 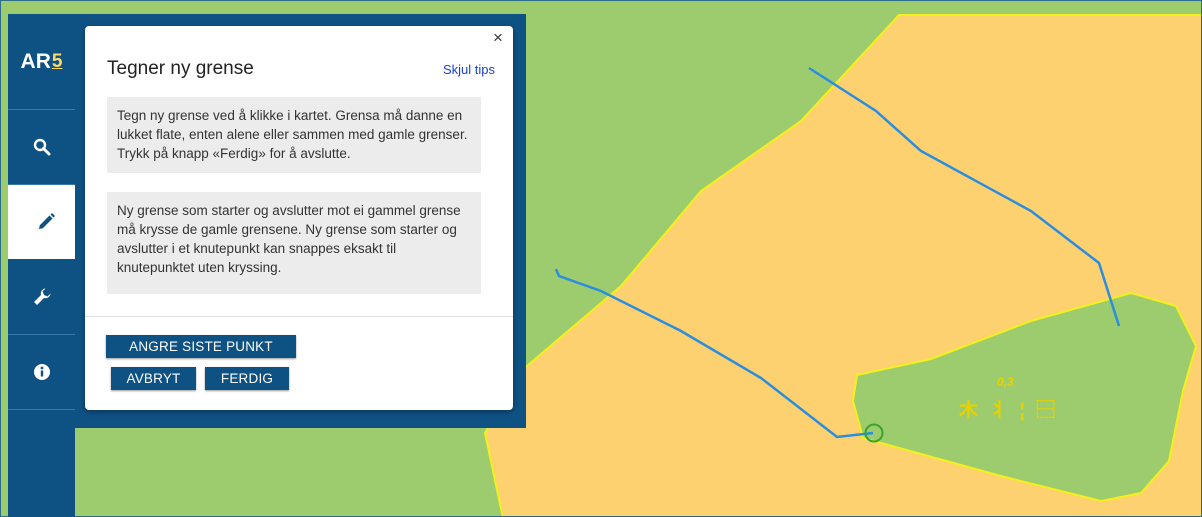 I want to click on divider, so click(x=299, y=316).